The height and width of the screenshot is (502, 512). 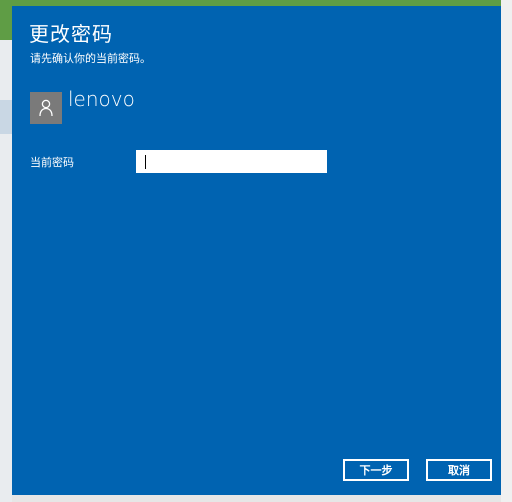 I want to click on text-caret, so click(x=145, y=162).